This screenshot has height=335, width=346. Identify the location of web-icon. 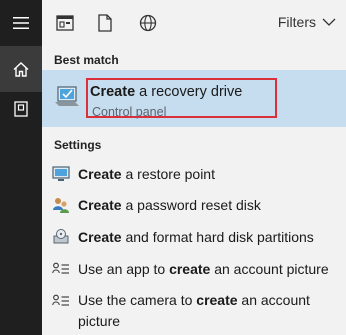
(148, 23).